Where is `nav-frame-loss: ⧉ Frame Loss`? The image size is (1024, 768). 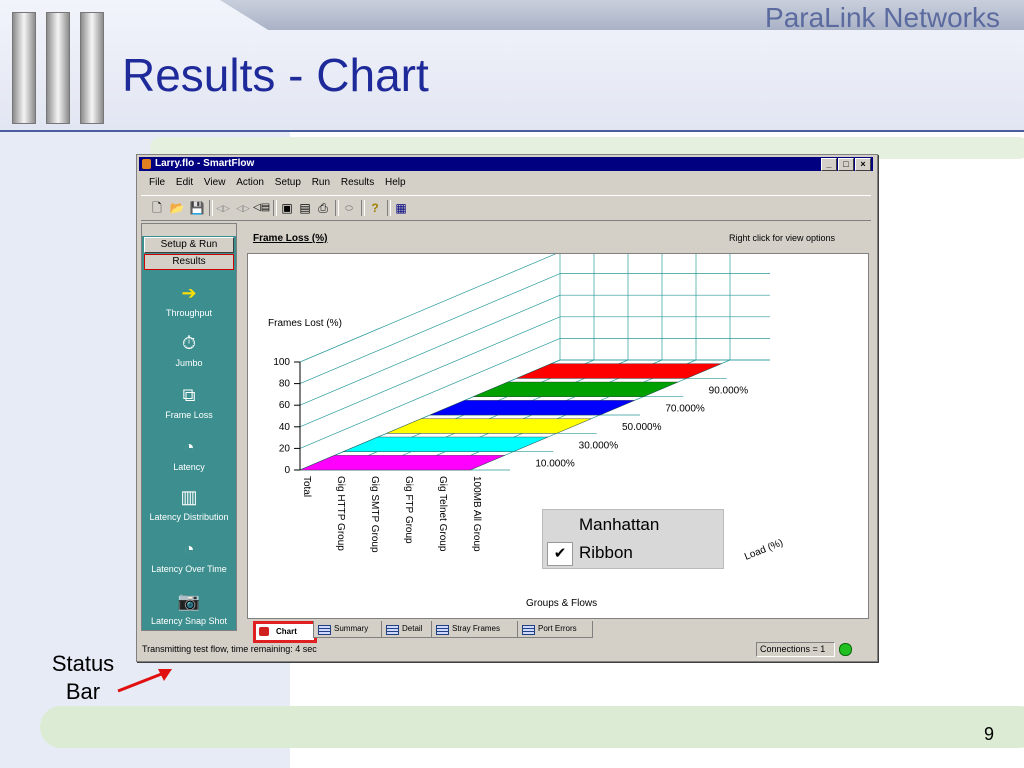 nav-frame-loss: ⧉ Frame Loss is located at coordinates (189, 402).